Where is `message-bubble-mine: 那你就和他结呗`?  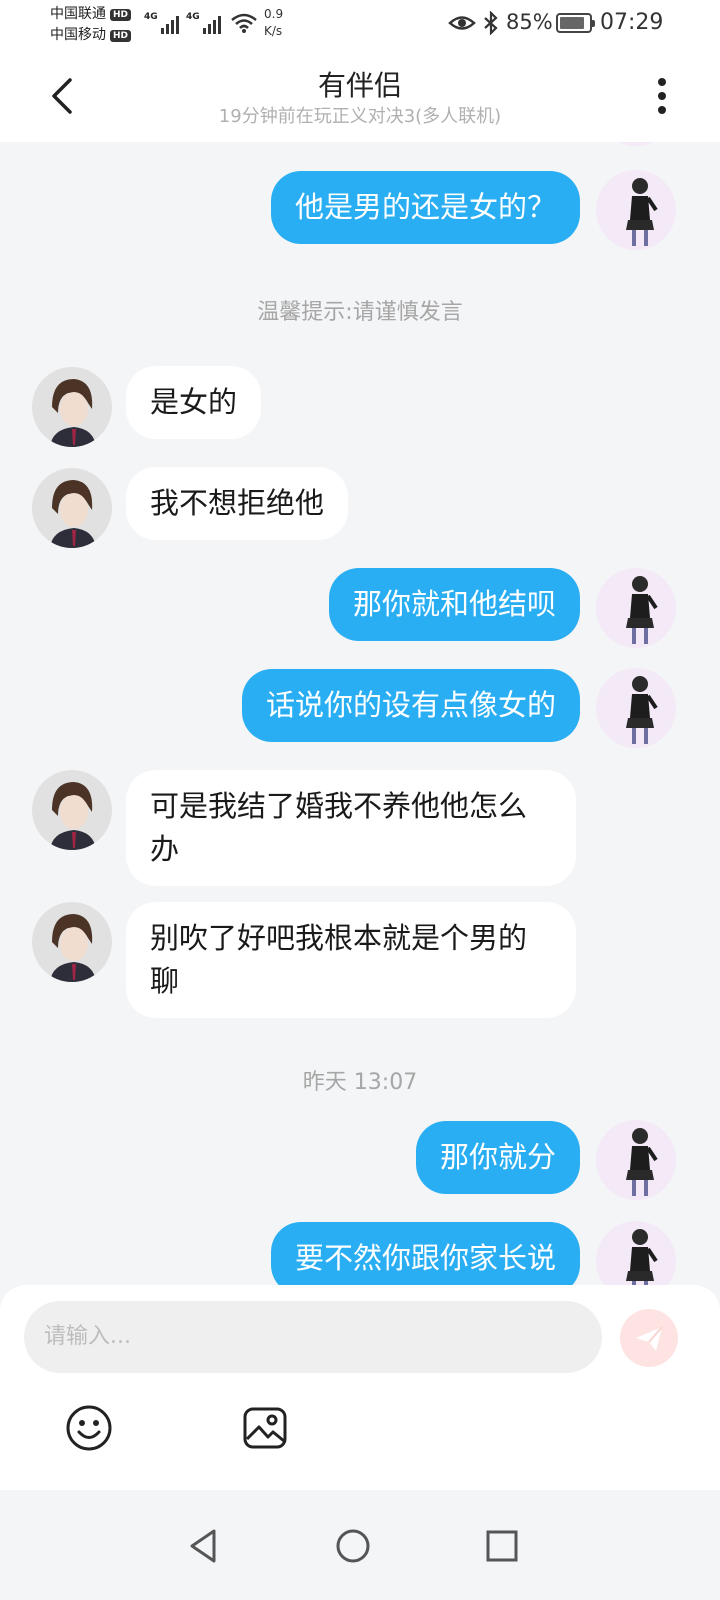
message-bubble-mine: 那你就和他结呗 is located at coordinates (454, 604).